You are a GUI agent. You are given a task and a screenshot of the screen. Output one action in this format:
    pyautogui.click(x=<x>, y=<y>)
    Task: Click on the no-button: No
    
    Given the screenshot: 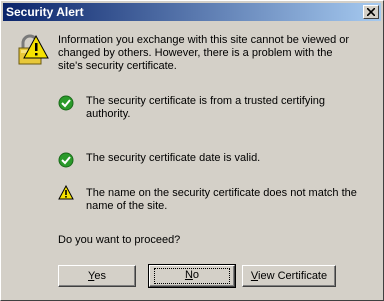 What is the action you would take?
    pyautogui.click(x=192, y=276)
    